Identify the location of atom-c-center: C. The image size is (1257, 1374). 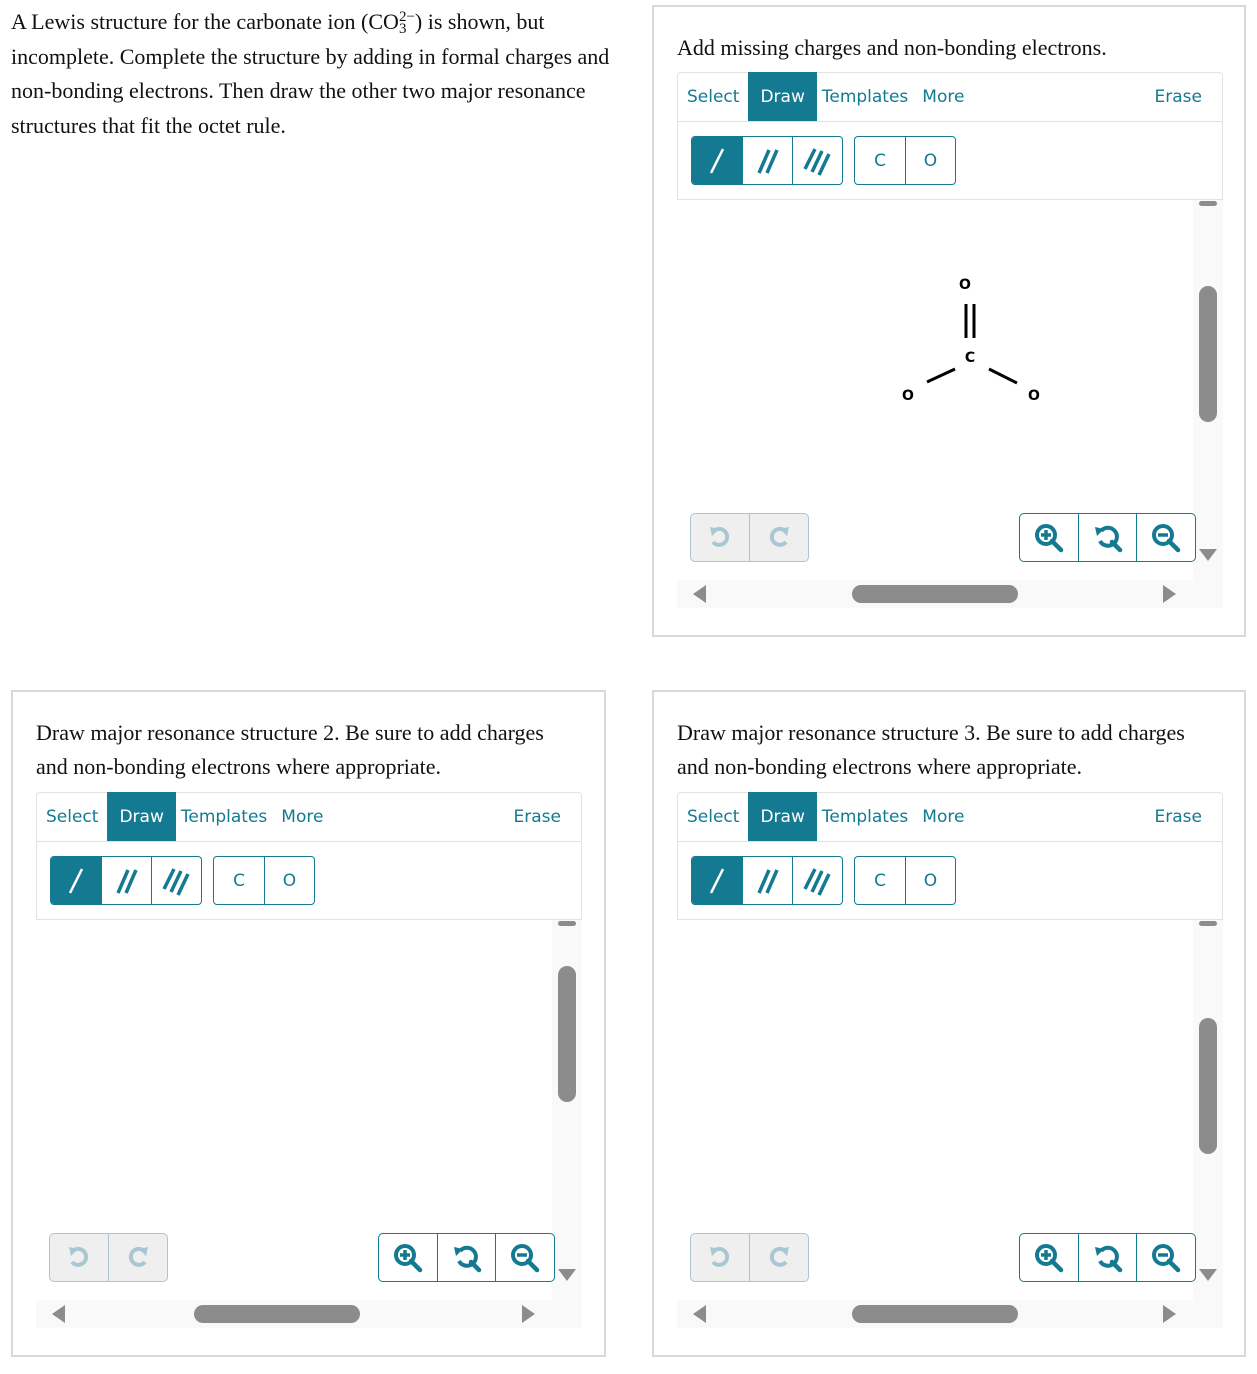
(970, 358).